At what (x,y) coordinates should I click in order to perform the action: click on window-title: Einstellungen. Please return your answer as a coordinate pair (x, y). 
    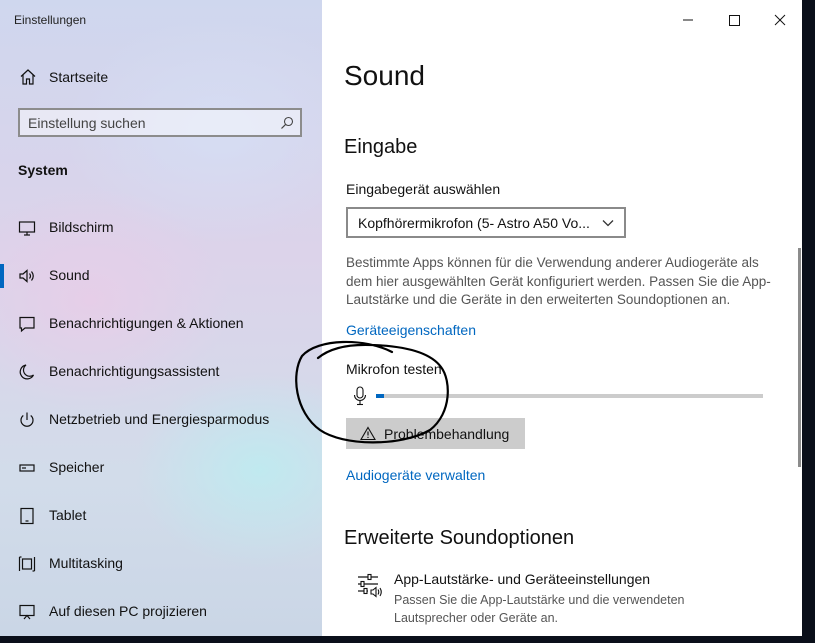
    Looking at the image, I should click on (50, 20).